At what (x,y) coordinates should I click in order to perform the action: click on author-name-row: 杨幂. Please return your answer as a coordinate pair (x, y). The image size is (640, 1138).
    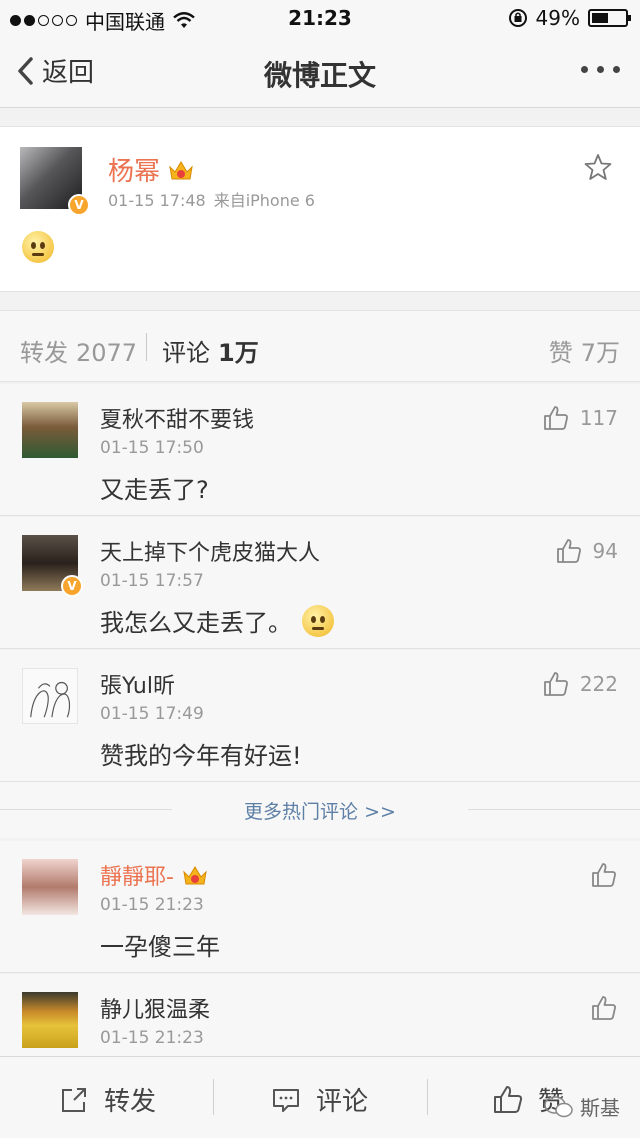
    Looking at the image, I should click on (151, 169).